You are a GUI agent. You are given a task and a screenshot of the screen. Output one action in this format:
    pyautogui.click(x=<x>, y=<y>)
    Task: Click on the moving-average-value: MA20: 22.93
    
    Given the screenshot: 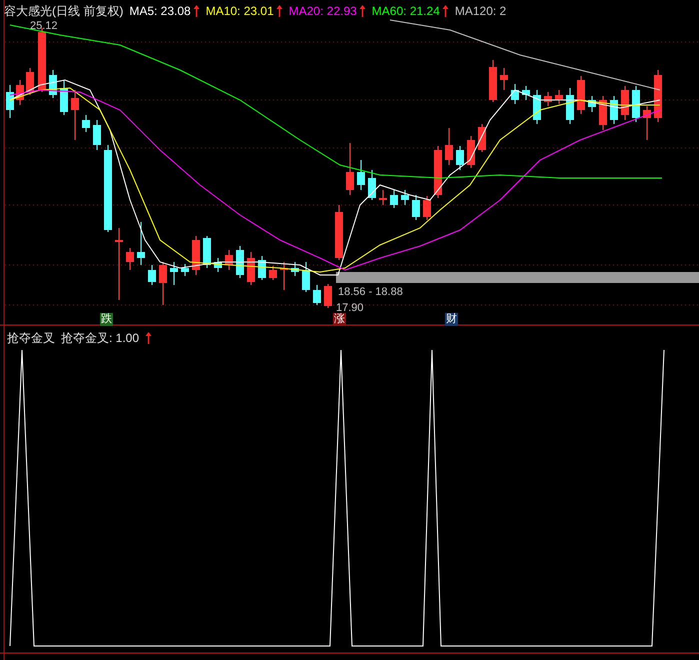 What is the action you would take?
    pyautogui.click(x=322, y=11)
    